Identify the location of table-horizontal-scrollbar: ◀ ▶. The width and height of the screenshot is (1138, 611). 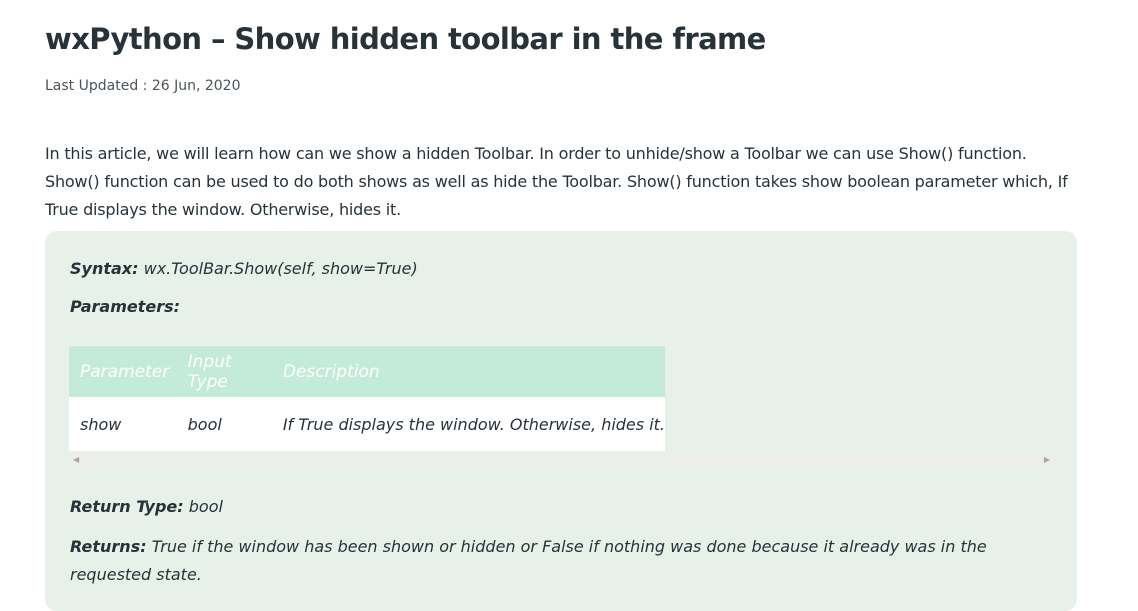
(561, 460).